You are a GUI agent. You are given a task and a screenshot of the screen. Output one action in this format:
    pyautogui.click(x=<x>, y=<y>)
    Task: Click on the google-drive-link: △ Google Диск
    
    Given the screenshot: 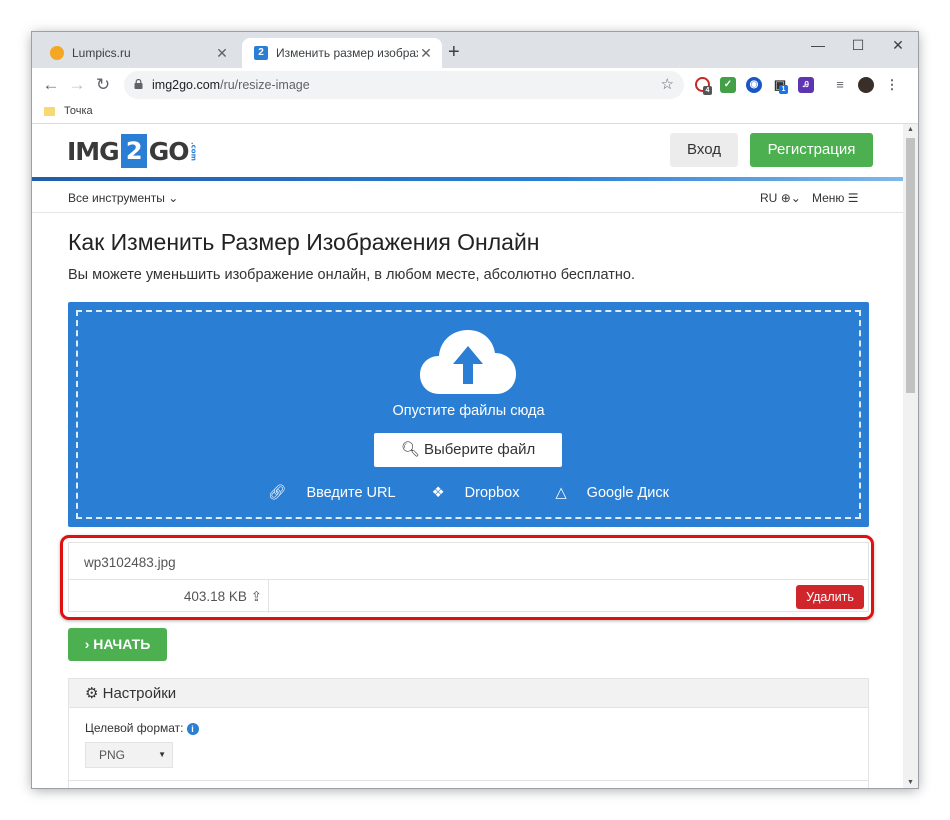 What is the action you would take?
    pyautogui.click(x=612, y=493)
    